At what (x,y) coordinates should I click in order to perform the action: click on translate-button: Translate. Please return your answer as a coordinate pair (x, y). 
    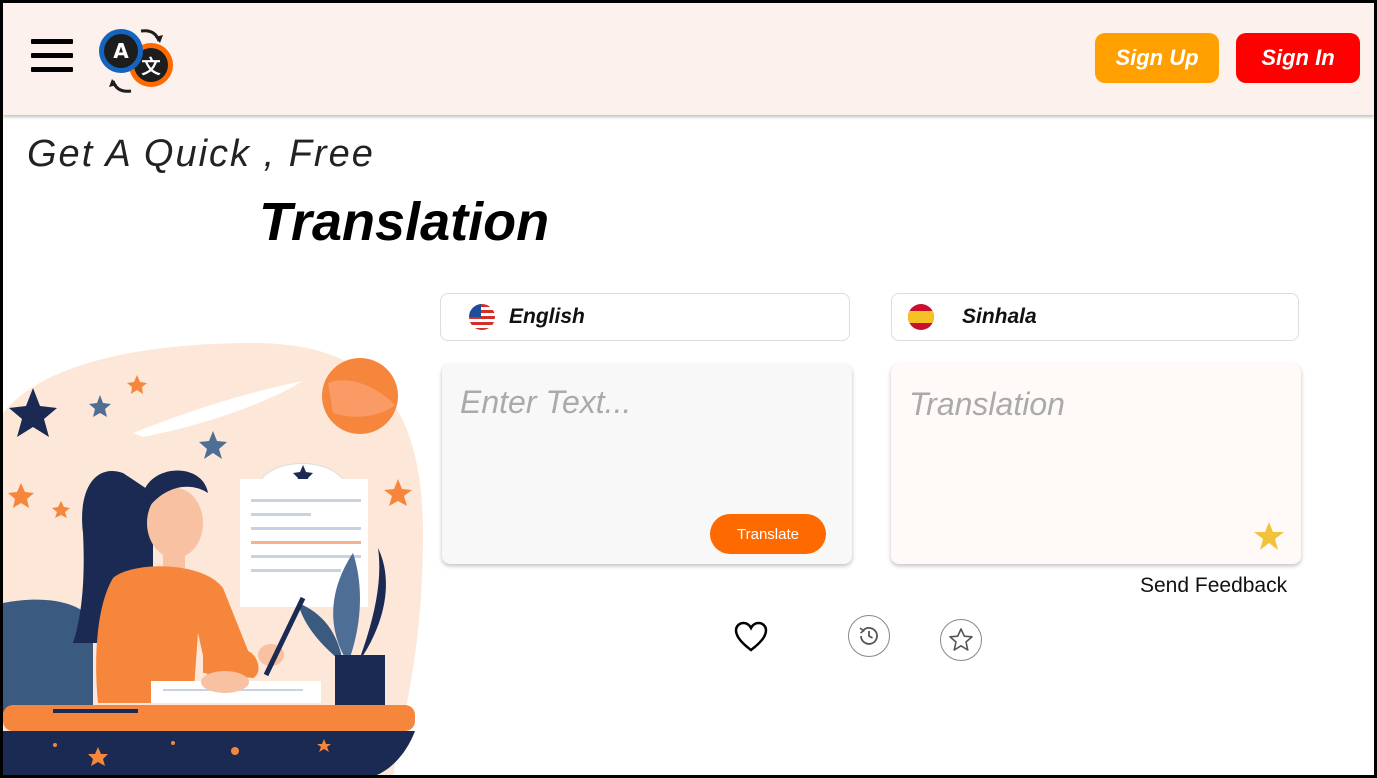
    Looking at the image, I should click on (768, 534).